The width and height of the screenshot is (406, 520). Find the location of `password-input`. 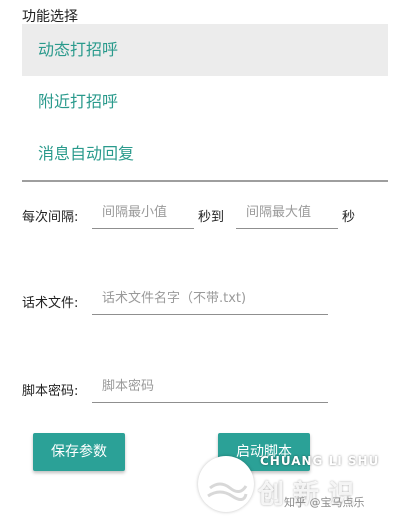

password-input is located at coordinates (210, 386).